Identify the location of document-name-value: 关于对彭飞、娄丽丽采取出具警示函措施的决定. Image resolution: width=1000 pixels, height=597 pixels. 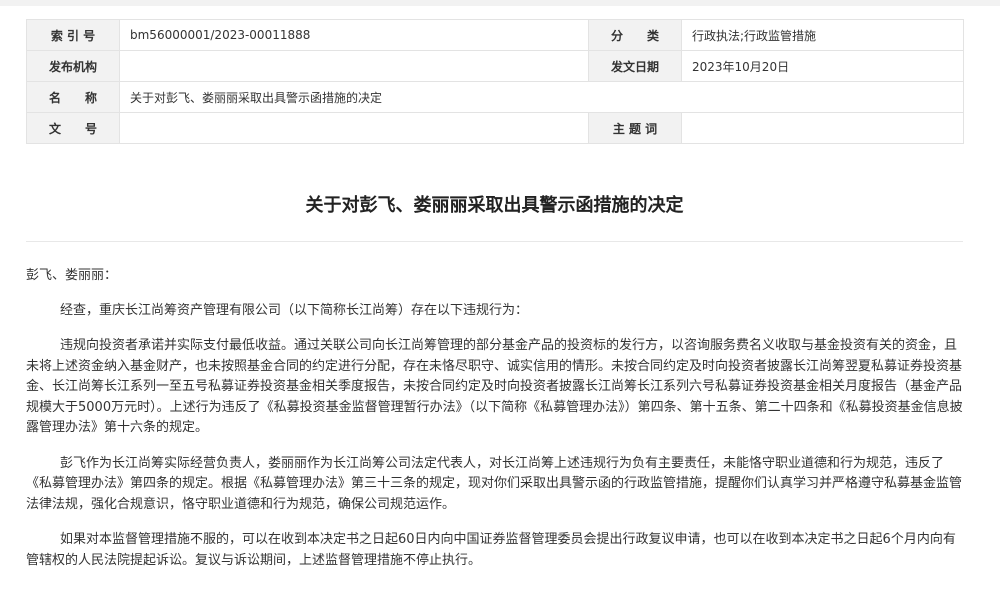
(541, 97).